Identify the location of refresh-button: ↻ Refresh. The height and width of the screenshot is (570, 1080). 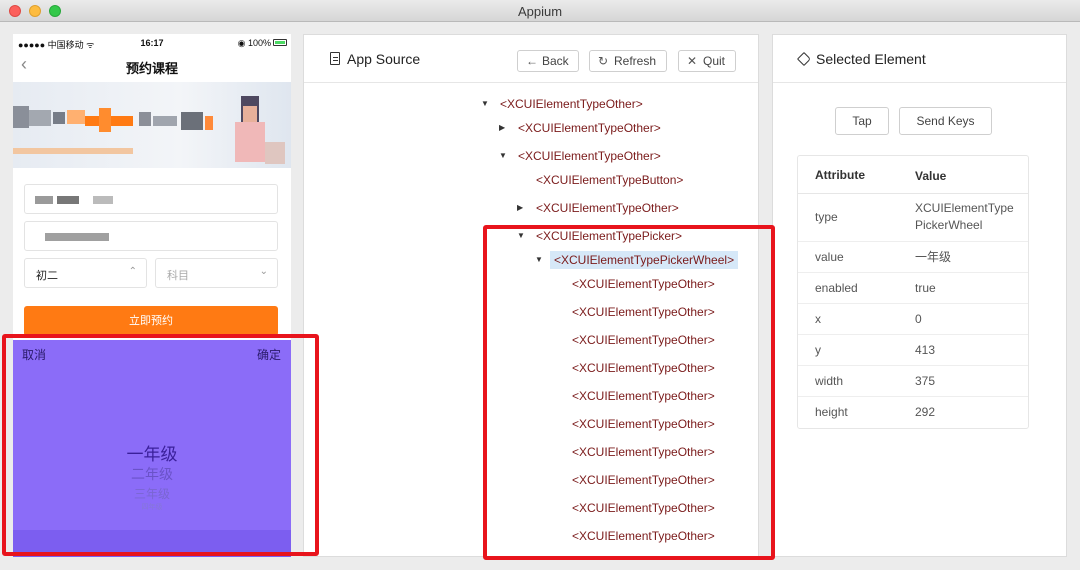
(628, 61).